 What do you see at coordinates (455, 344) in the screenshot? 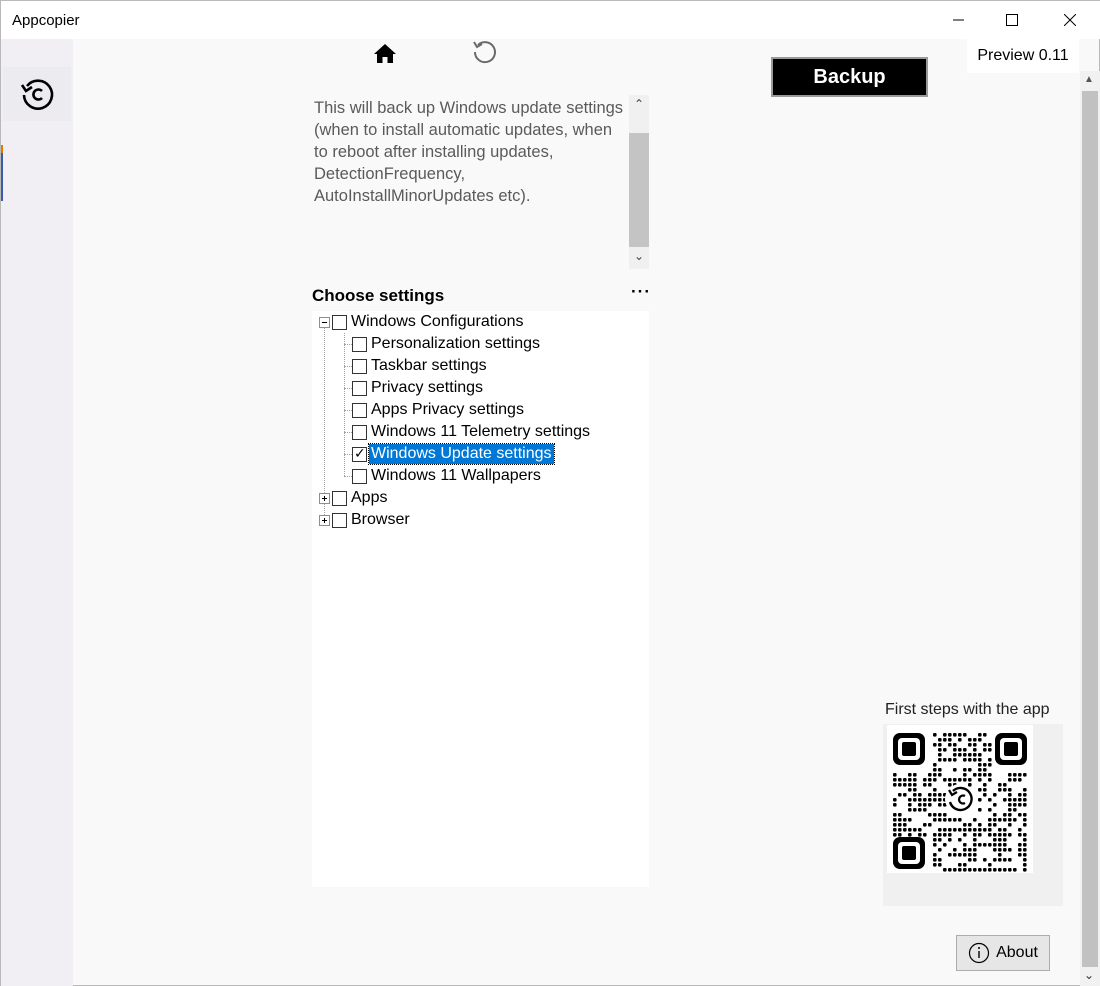
I see `tree-node-label: Personalization settings` at bounding box center [455, 344].